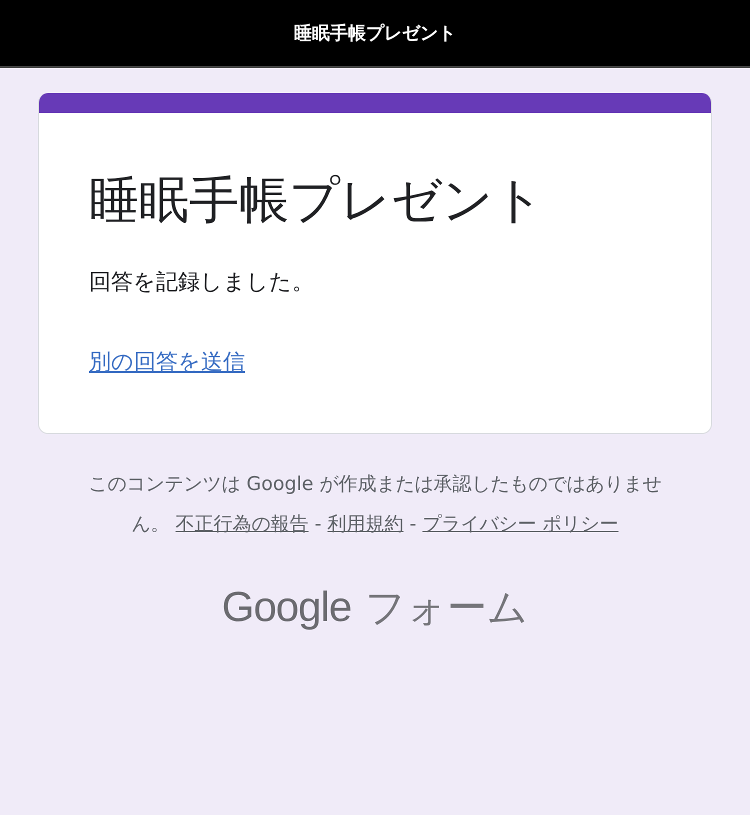  Describe the element at coordinates (520, 524) in the screenshot. I see `footer-link: プライバシー ポリシー` at that location.